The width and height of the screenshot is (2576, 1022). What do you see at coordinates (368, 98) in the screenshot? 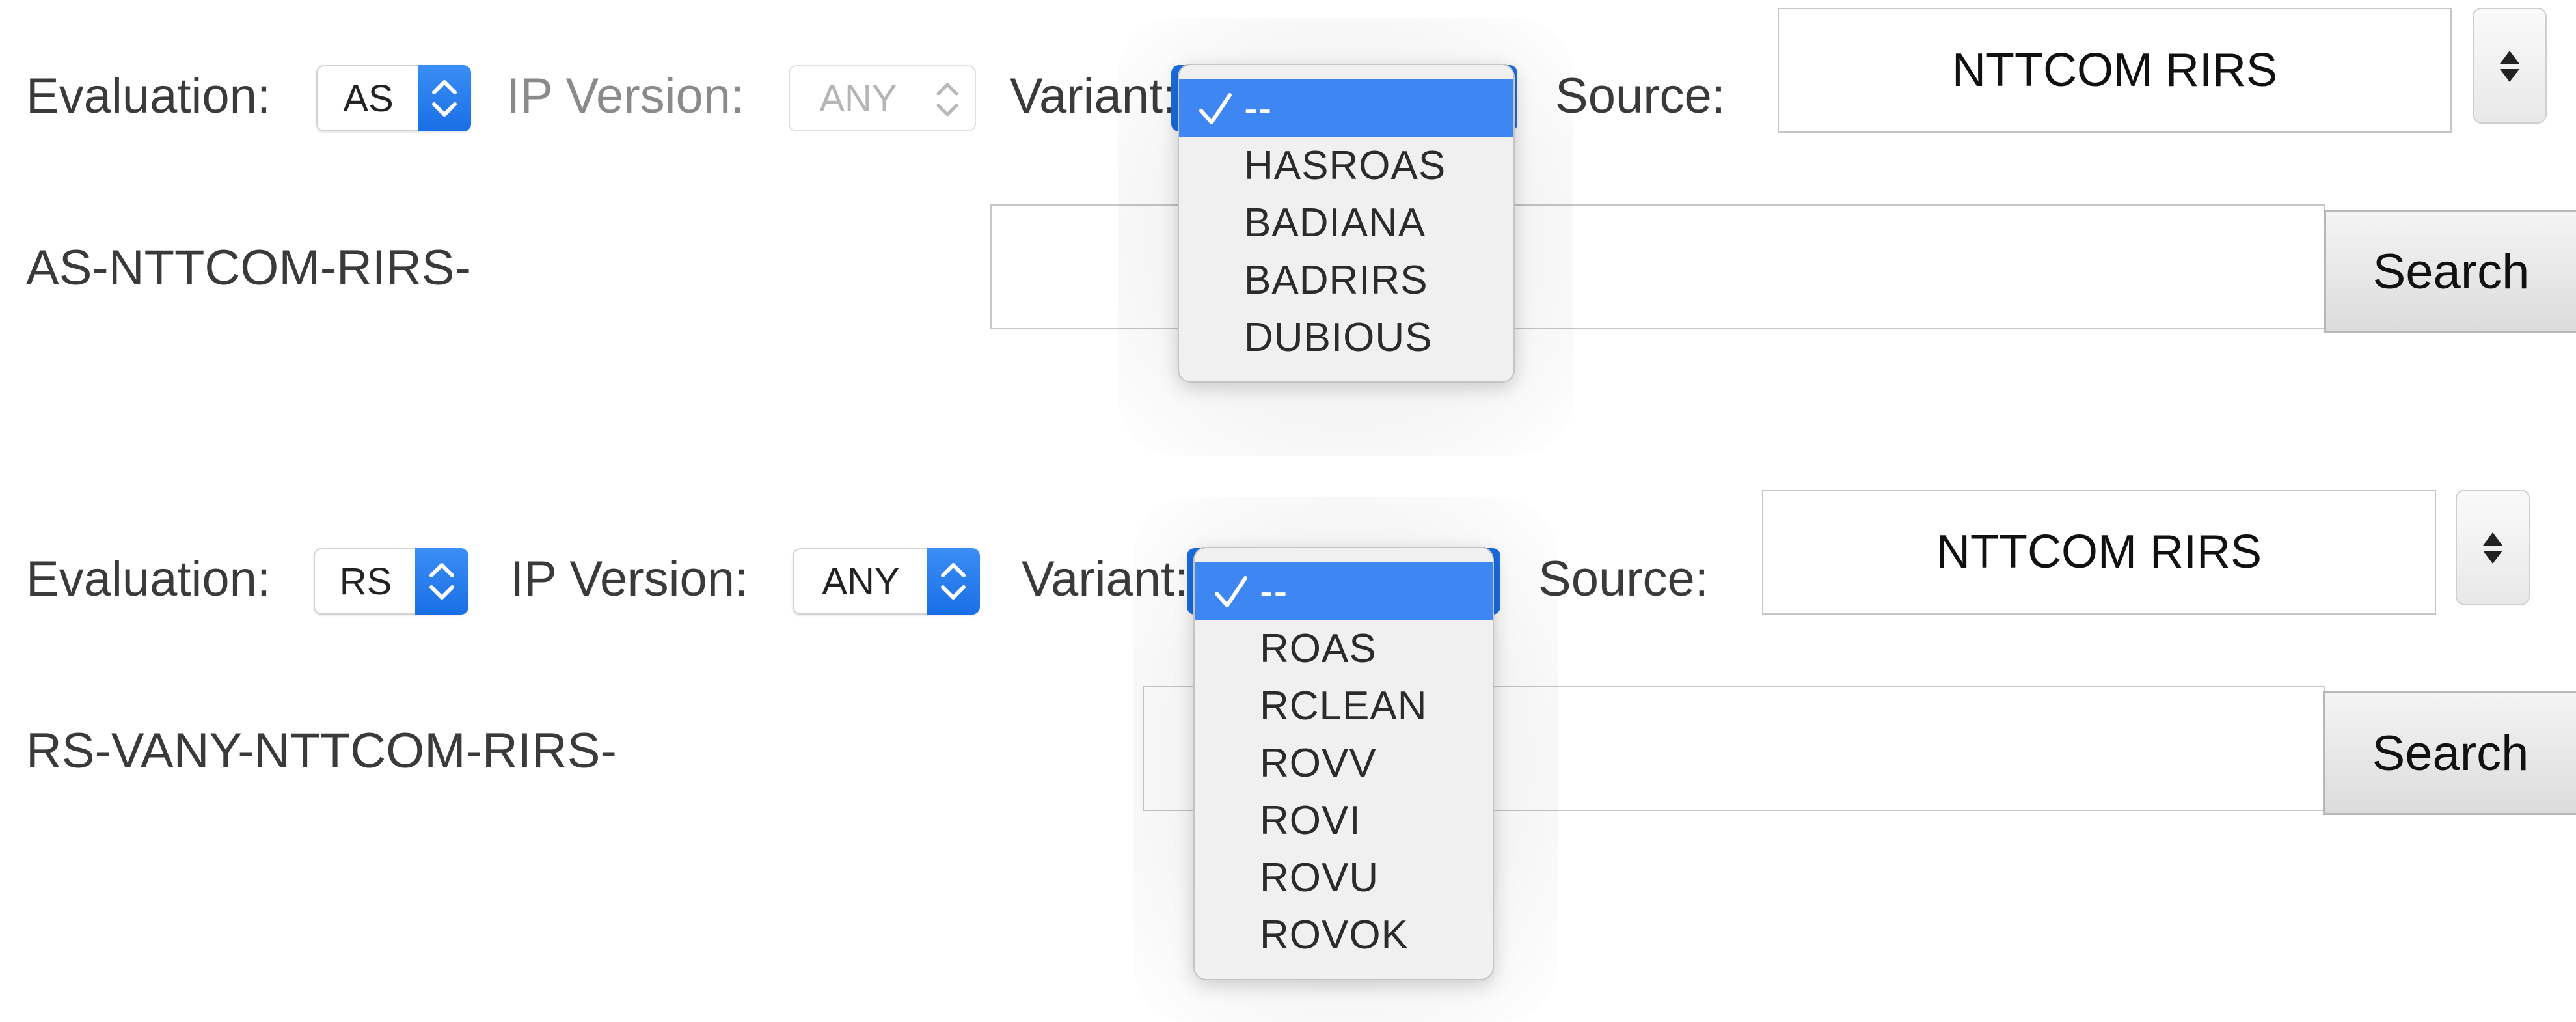
I see `evaluation-select-value: AS` at bounding box center [368, 98].